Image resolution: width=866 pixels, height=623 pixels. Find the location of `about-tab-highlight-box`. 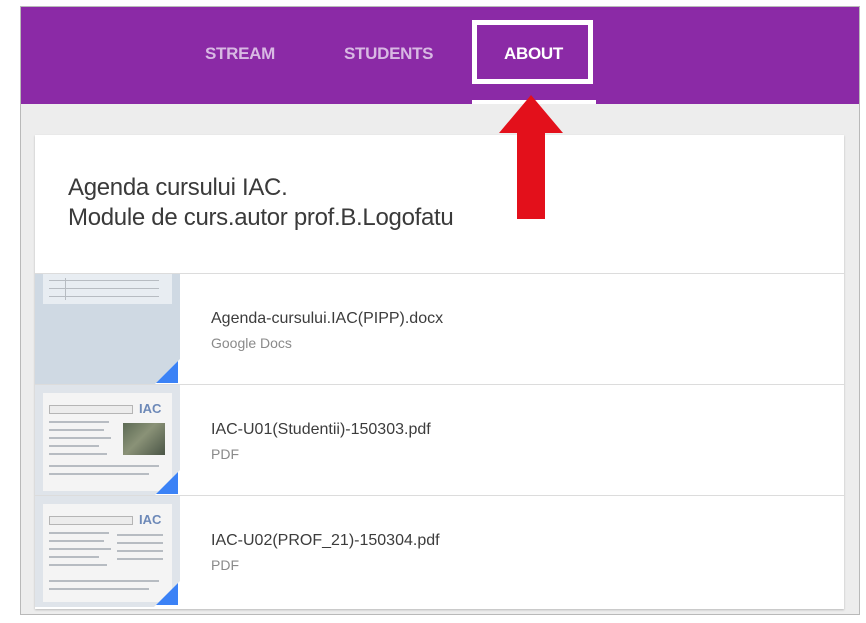

about-tab-highlight-box is located at coordinates (532, 52).